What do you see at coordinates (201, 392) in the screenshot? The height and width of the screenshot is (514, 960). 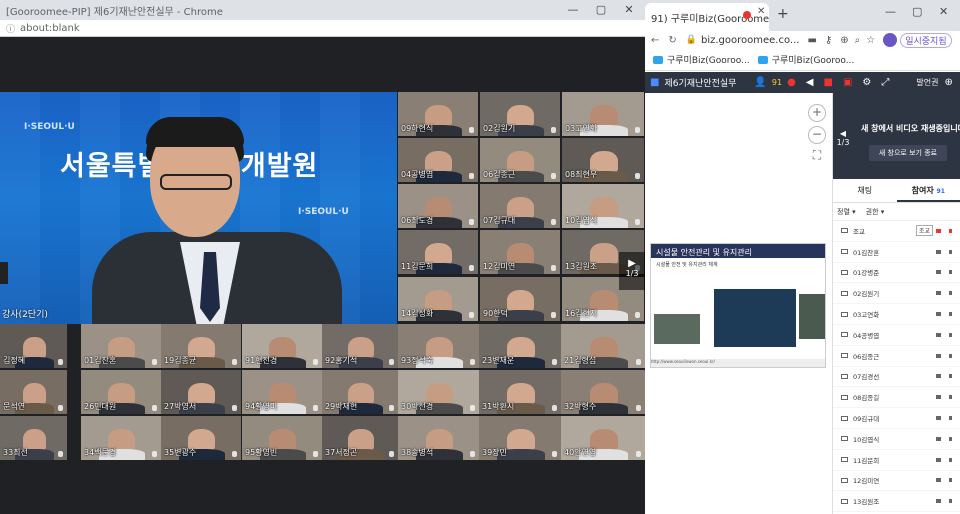 I see `participant-tile: 27박영서` at bounding box center [201, 392].